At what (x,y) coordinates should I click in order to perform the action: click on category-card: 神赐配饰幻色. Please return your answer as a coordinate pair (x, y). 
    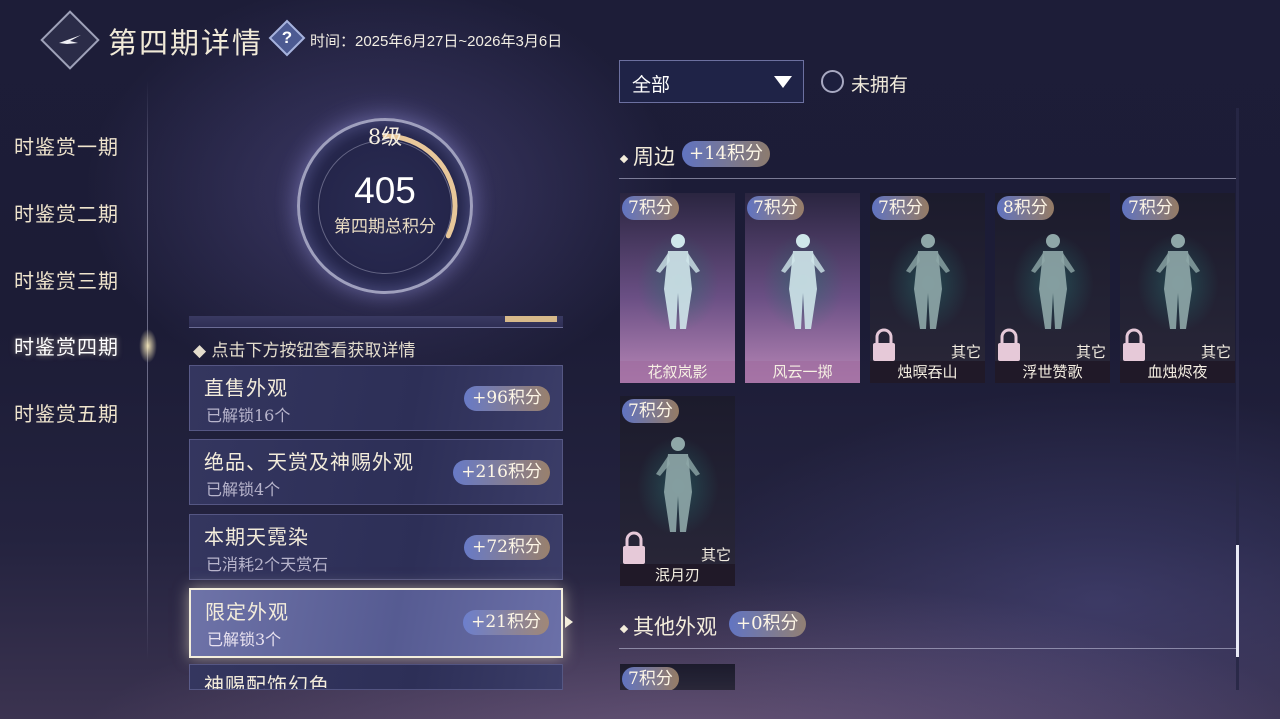
    Looking at the image, I should click on (376, 677).